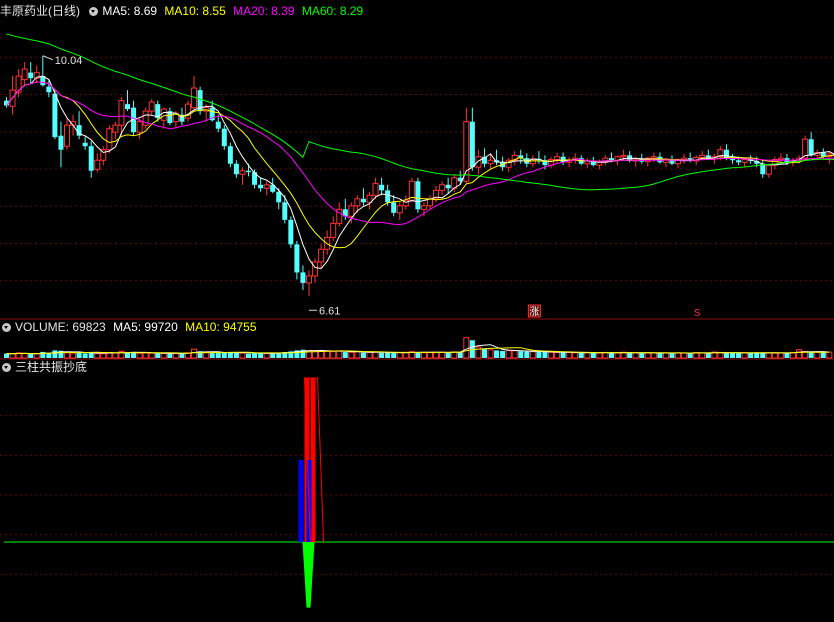 The width and height of the screenshot is (834, 622). I want to click on volume-ma5-label: MA5: 99720, so click(145, 327).